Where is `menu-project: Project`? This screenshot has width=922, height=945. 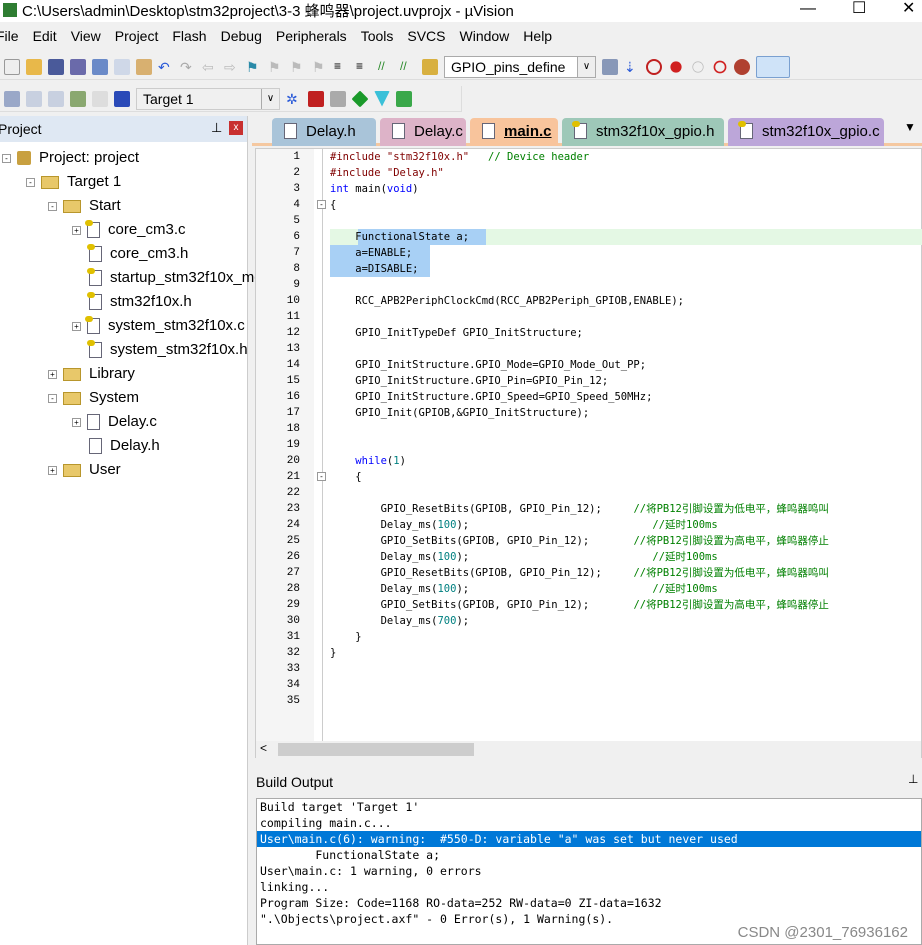 menu-project: Project is located at coordinates (137, 36).